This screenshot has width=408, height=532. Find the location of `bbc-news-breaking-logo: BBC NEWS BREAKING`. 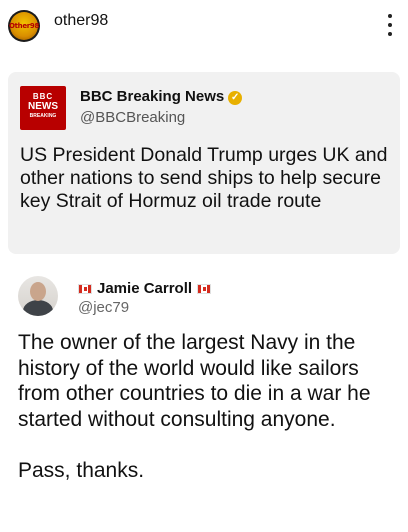

bbc-news-breaking-logo: BBC NEWS BREAKING is located at coordinates (43, 108).